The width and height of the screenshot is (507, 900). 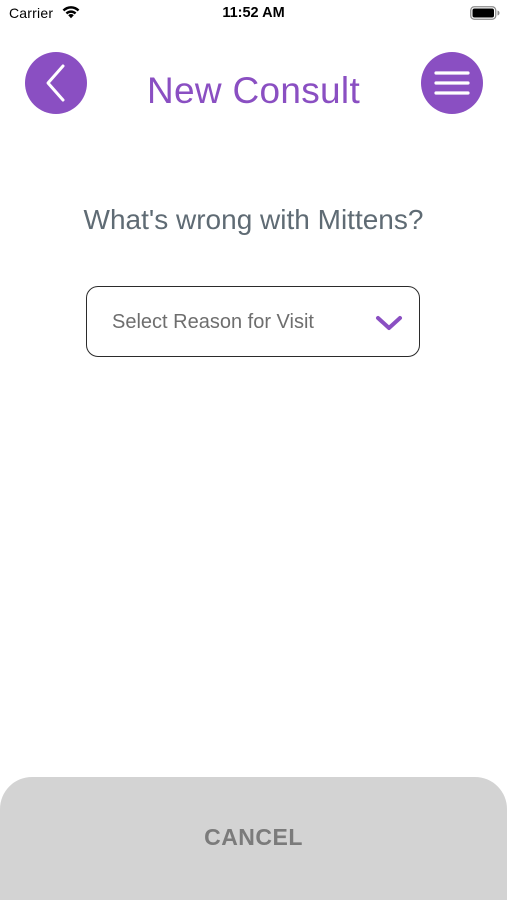 What do you see at coordinates (253, 219) in the screenshot?
I see `consult-question: What's wrong with Mittens?` at bounding box center [253, 219].